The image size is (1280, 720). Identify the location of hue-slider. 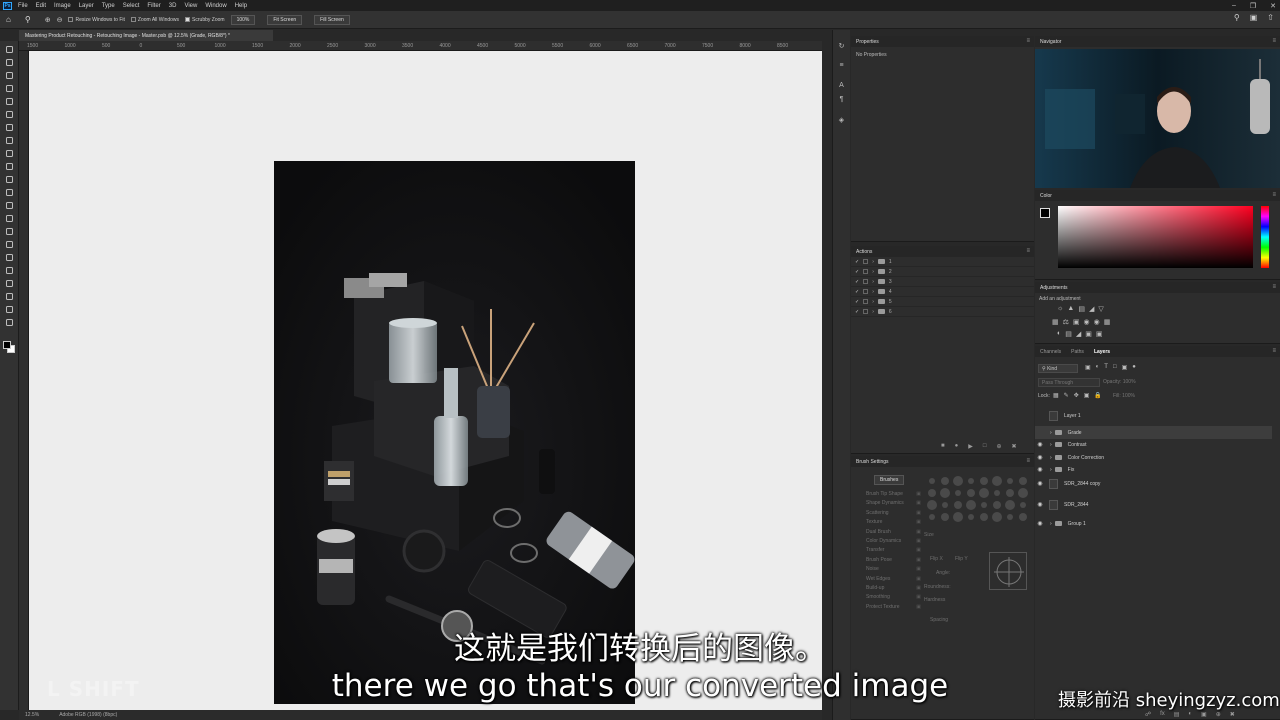
(1265, 237).